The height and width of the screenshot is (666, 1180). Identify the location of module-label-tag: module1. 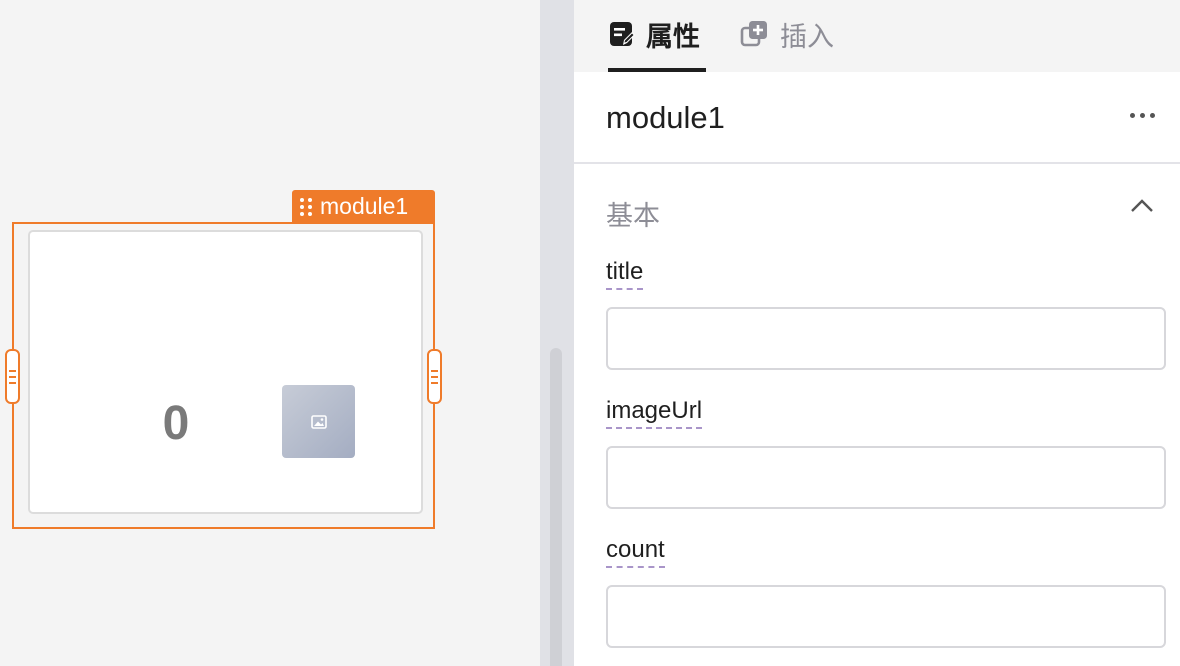
(363, 206).